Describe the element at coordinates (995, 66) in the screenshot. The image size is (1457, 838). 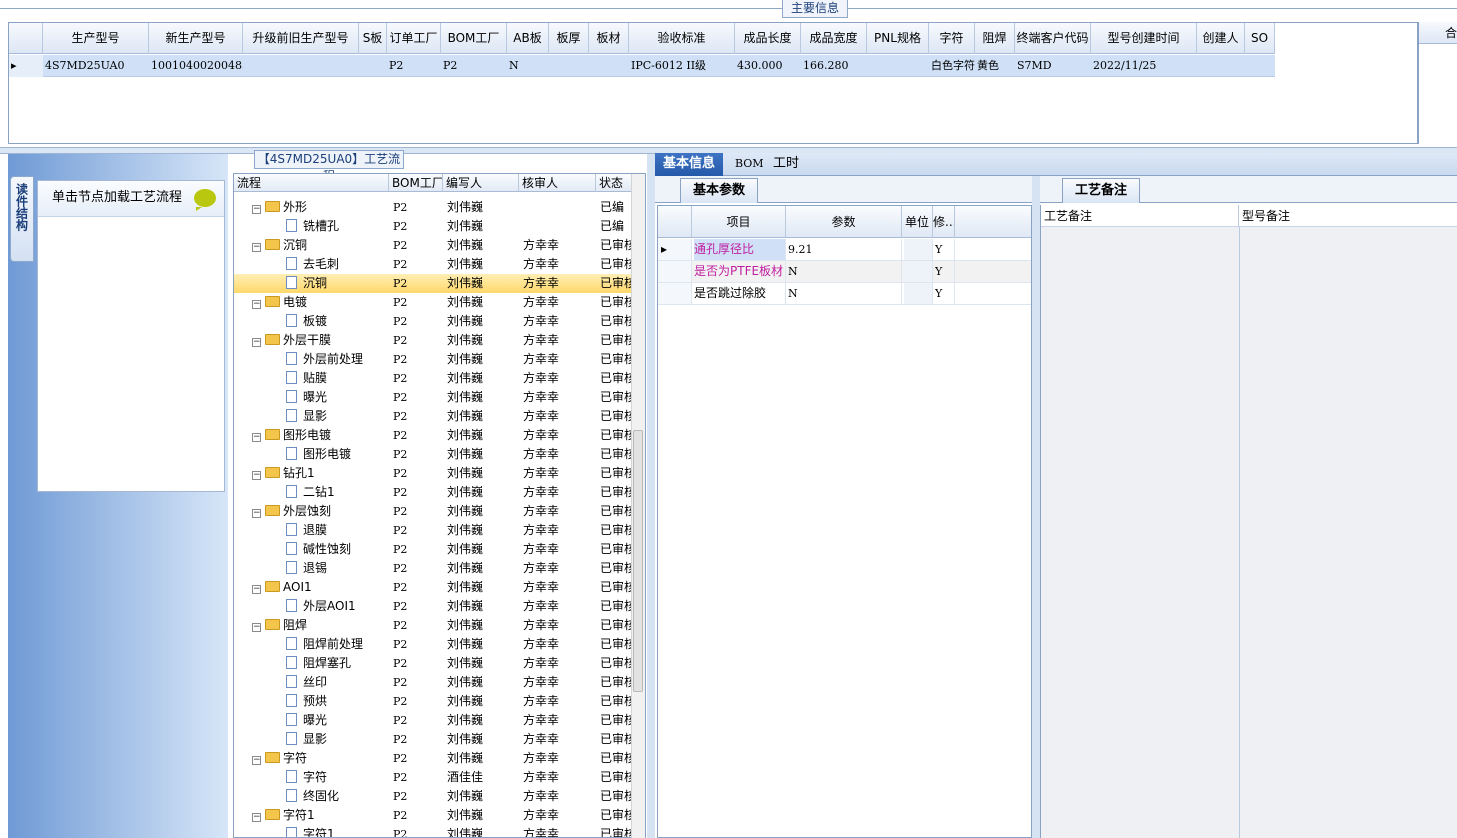
I see `table-cell: 黄色` at that location.